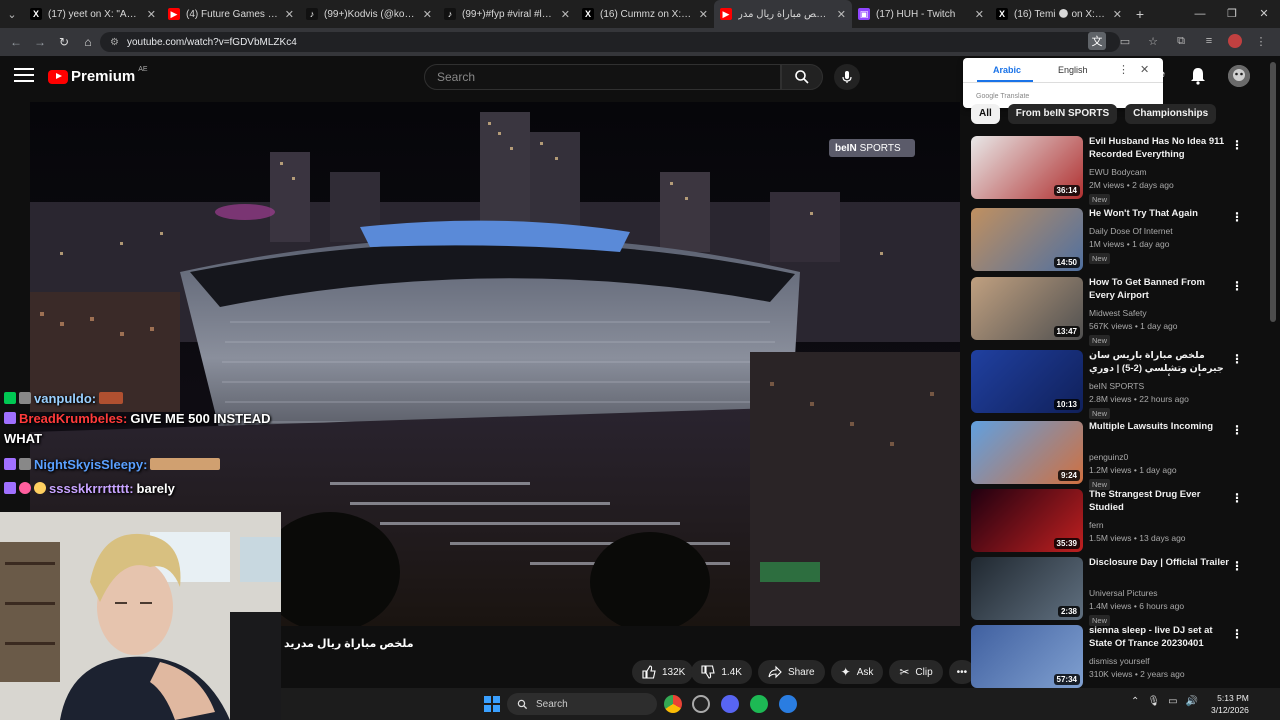 The image size is (1280, 720). What do you see at coordinates (1123, 69) in the screenshot?
I see `translate-options-icon: ⋮` at bounding box center [1123, 69].